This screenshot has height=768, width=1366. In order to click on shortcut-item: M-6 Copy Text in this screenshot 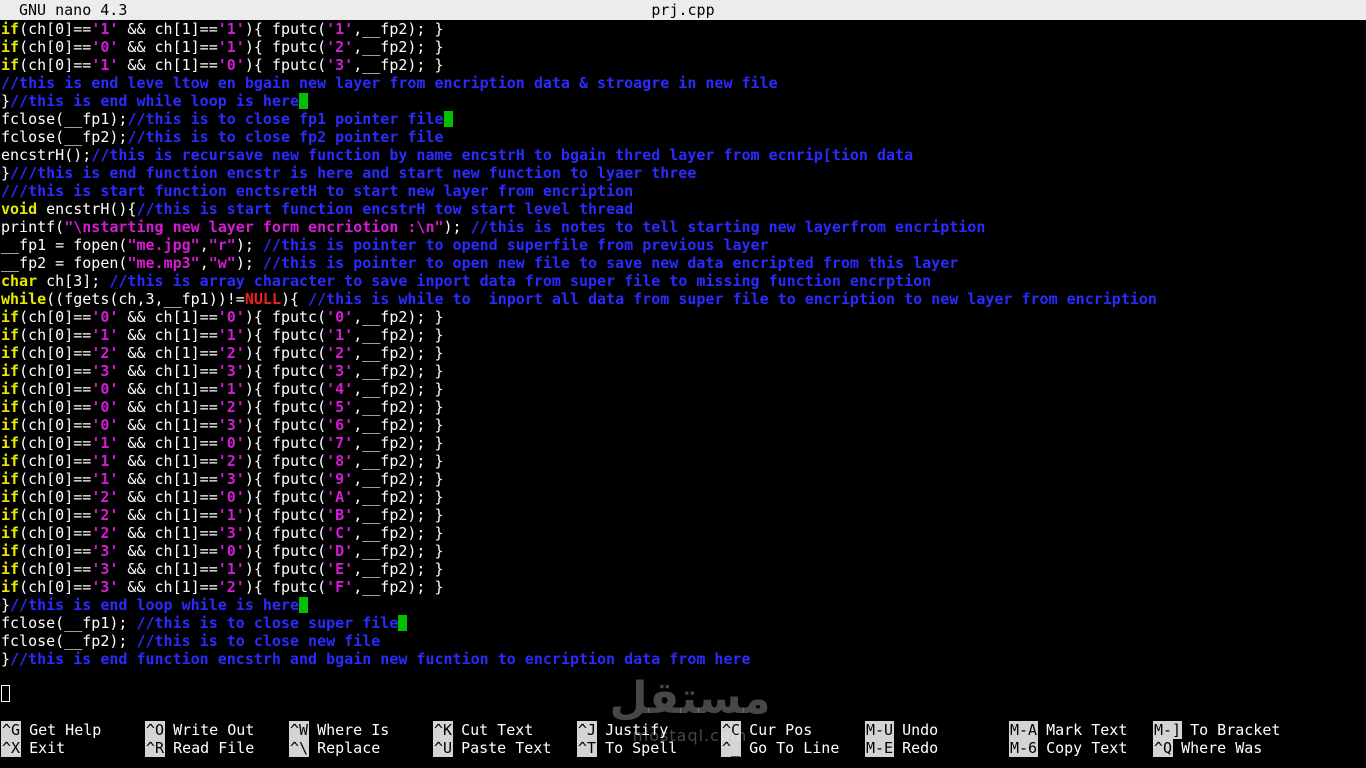, I will do `click(1068, 748)`.